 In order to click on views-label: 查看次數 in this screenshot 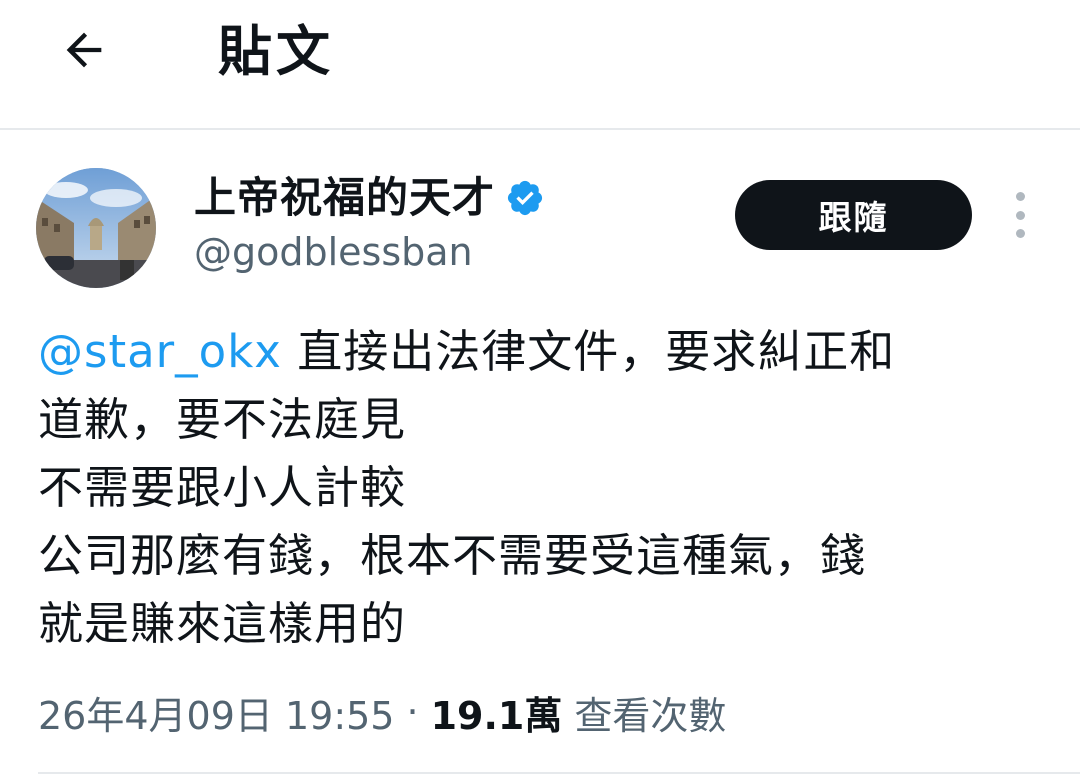, I will do `click(650, 715)`.